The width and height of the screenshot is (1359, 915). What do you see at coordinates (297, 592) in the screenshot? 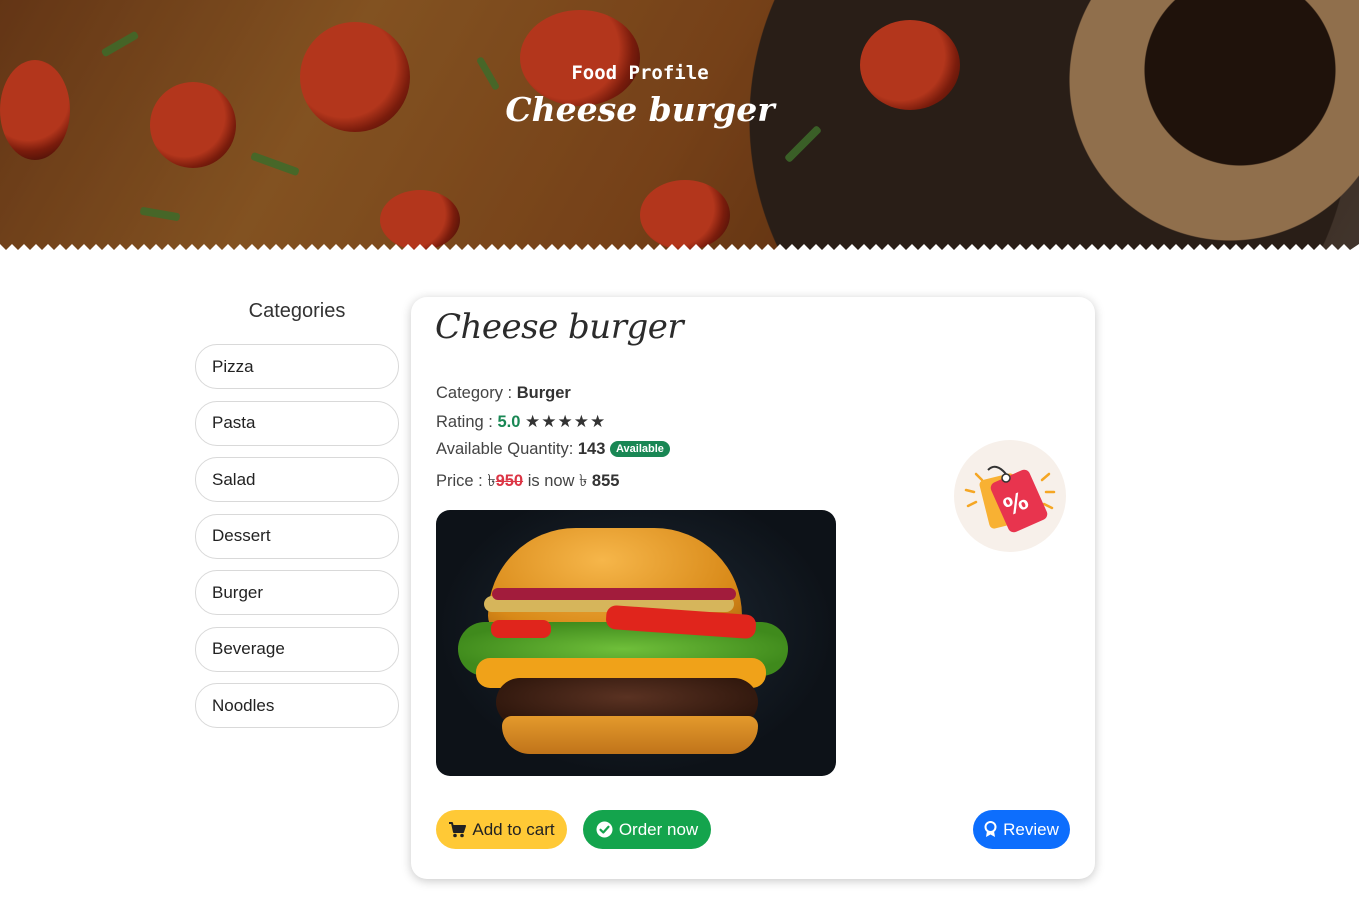
I see `category-item-burger: Burger` at bounding box center [297, 592].